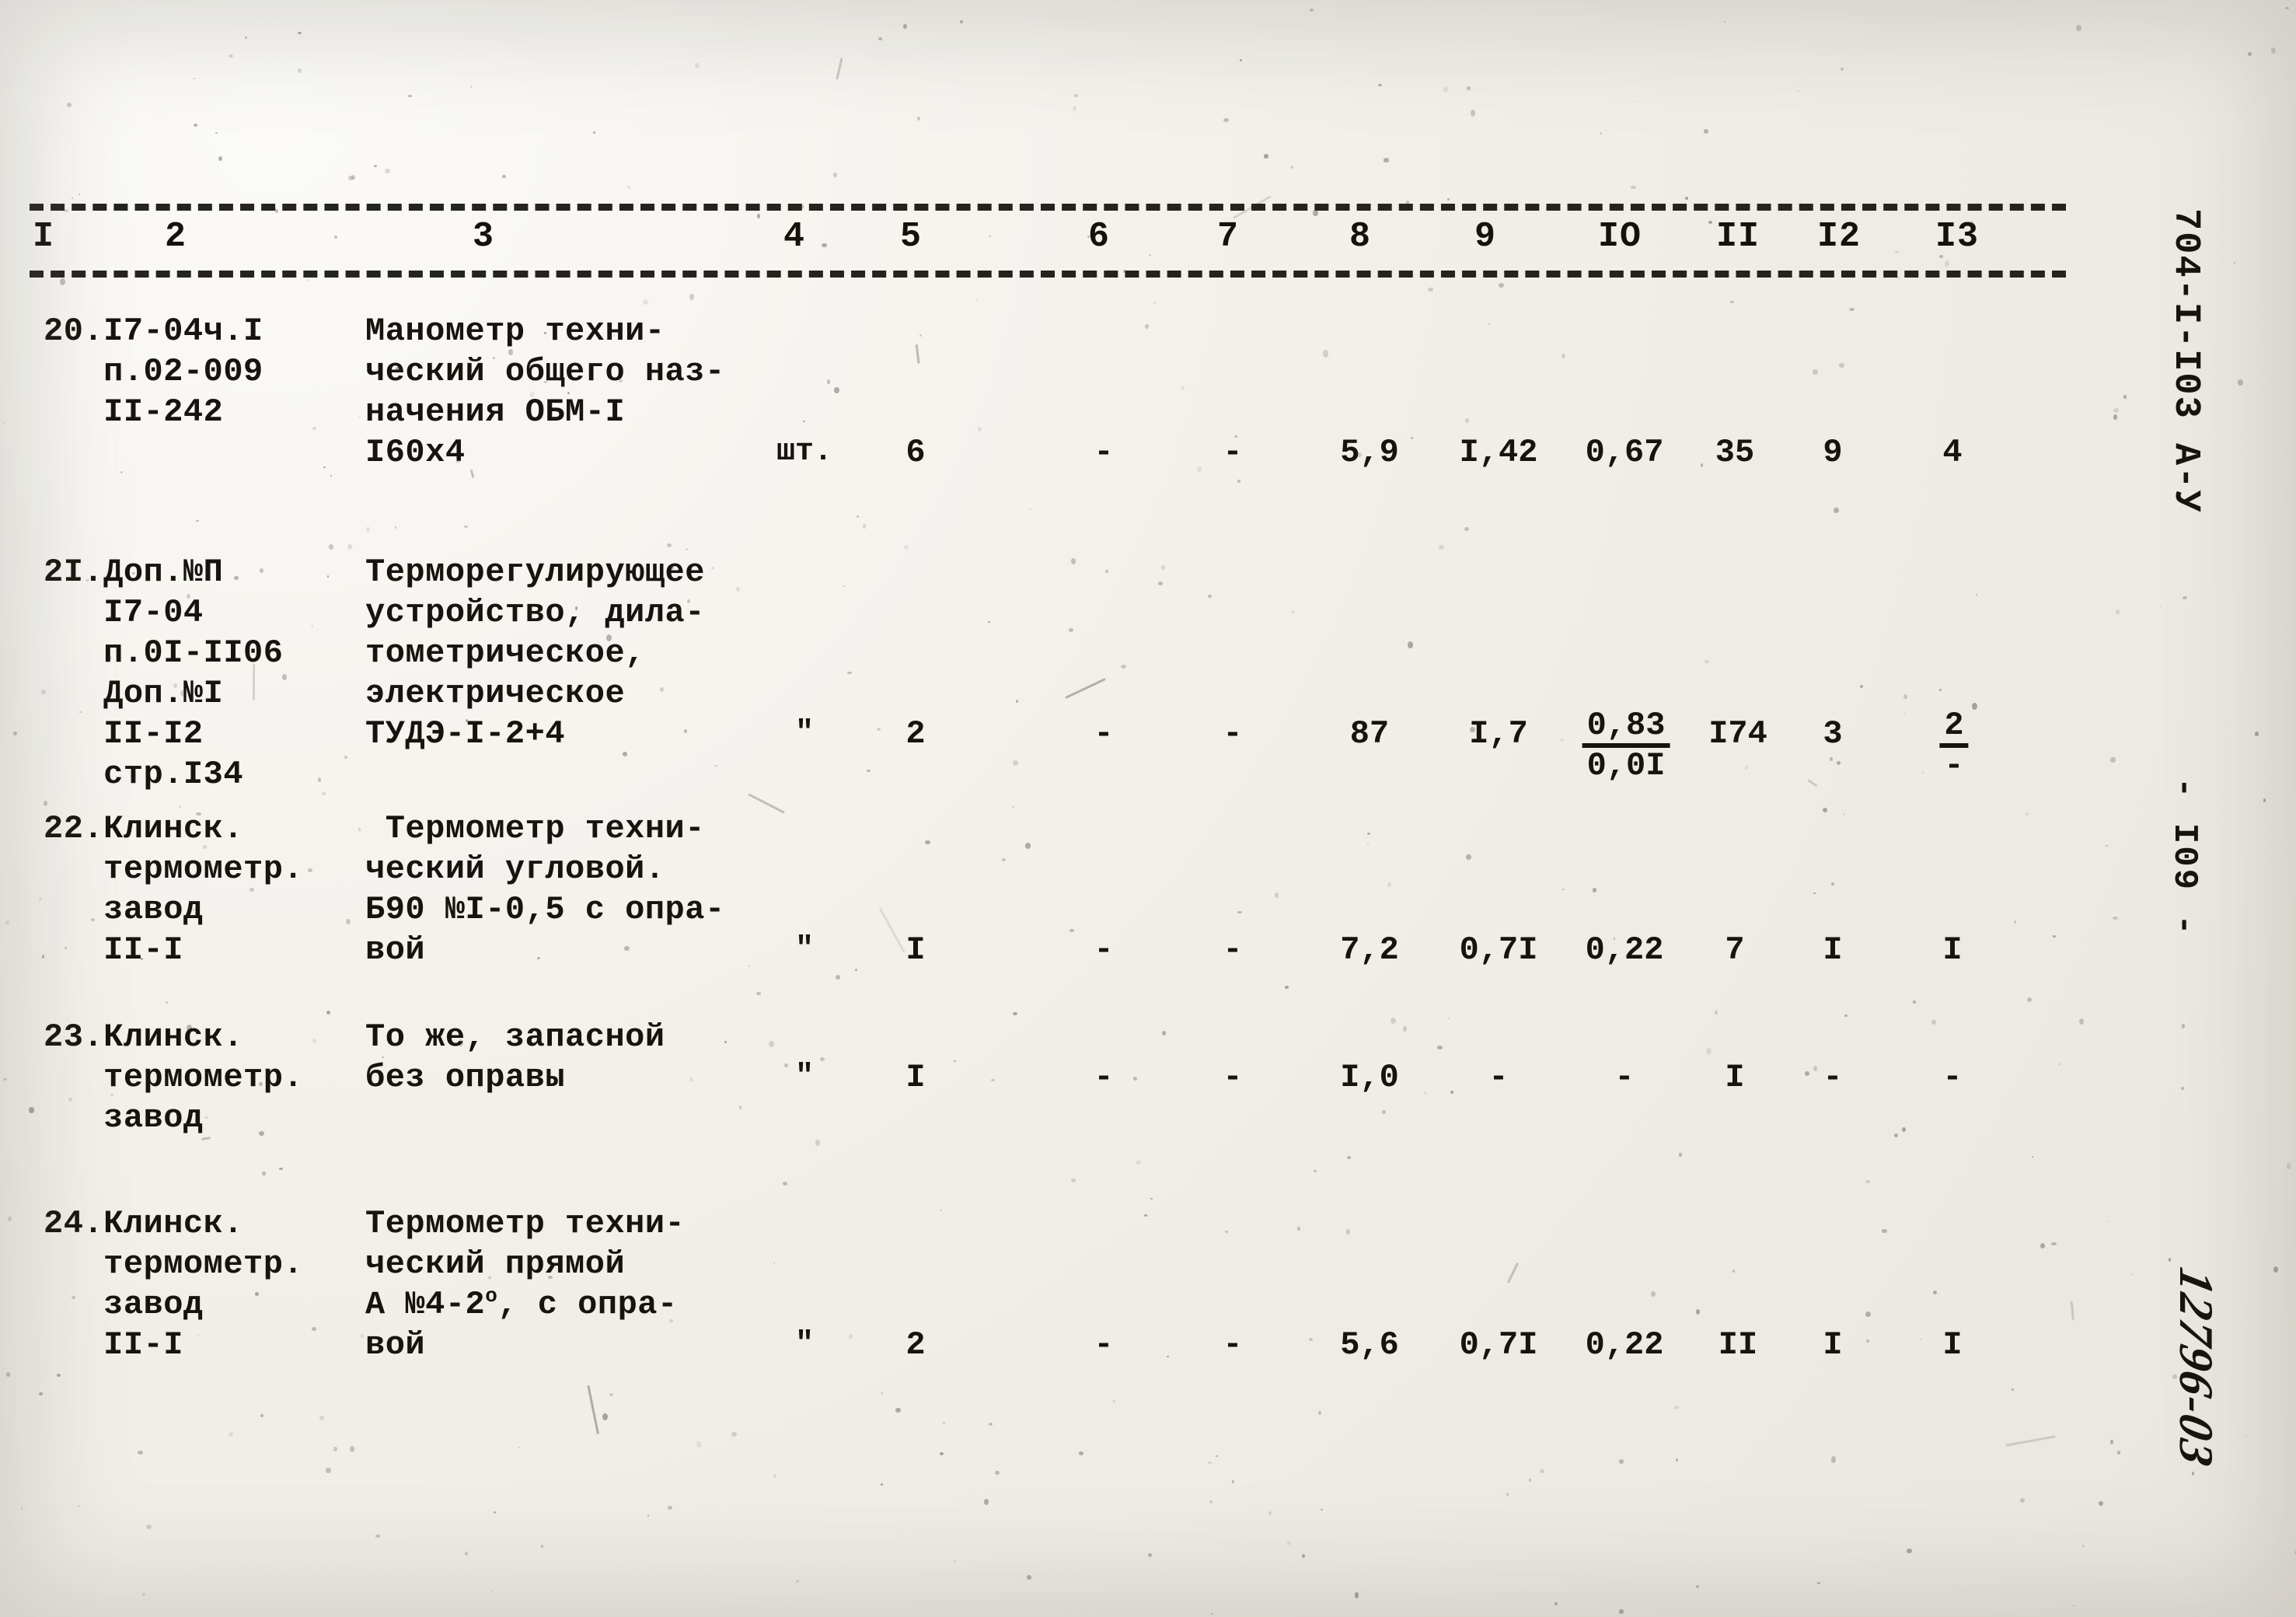  Describe the element at coordinates (495, 1264) in the screenshot. I see `row-description-line2: ческий прямой` at that location.